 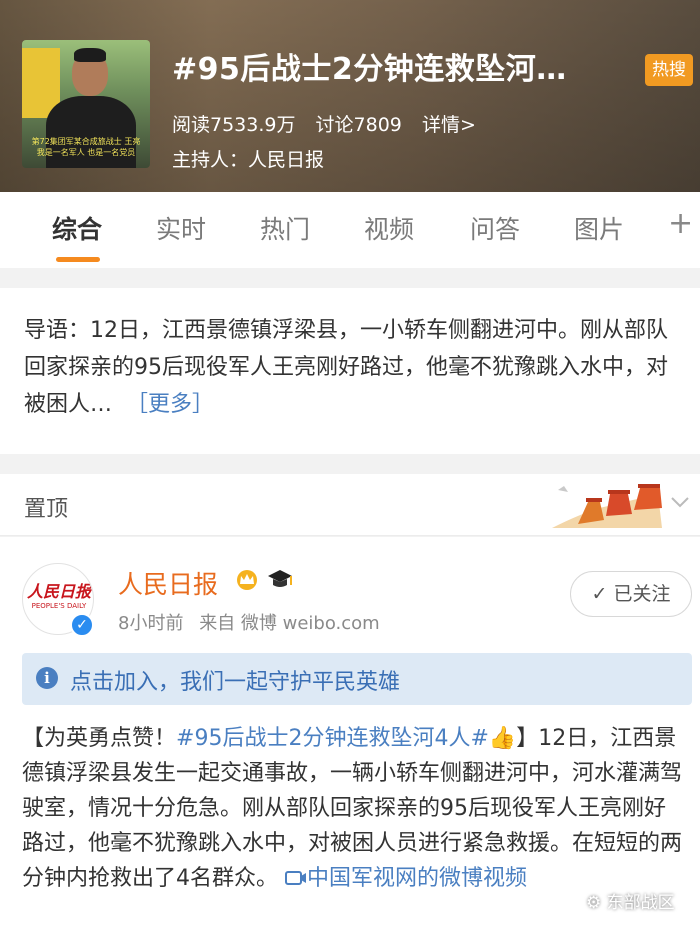 I want to click on graduation-cap-icon, so click(x=280, y=578).